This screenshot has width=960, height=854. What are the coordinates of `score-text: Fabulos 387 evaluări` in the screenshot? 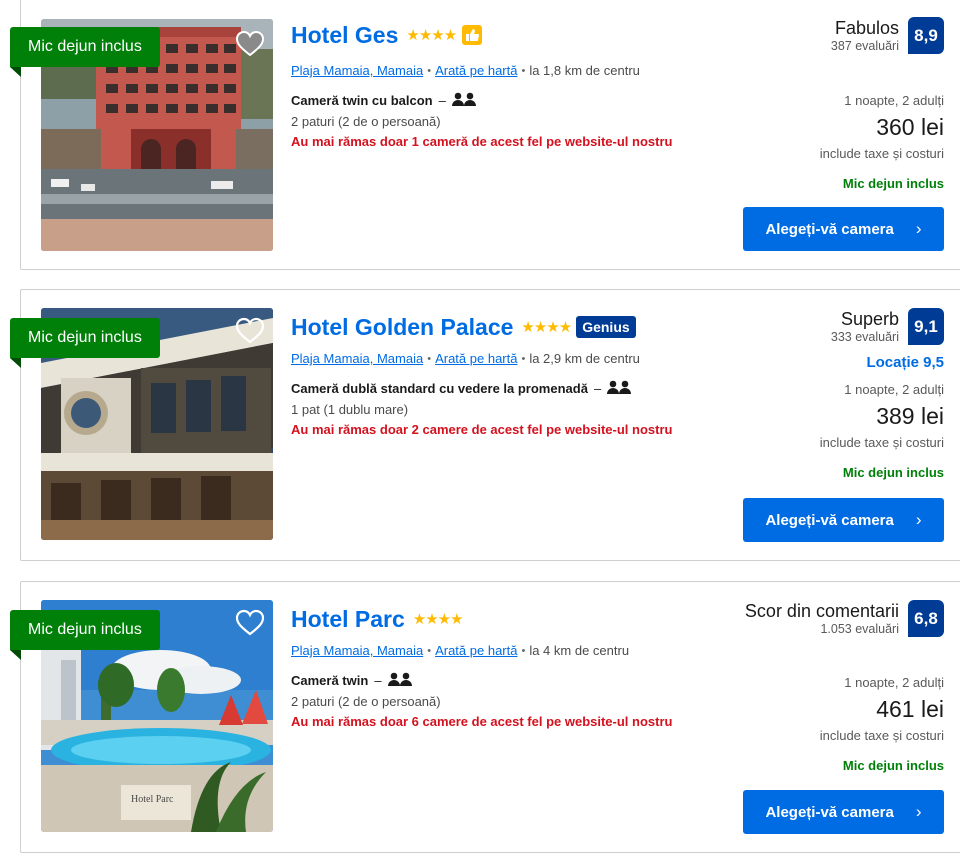 It's located at (865, 35).